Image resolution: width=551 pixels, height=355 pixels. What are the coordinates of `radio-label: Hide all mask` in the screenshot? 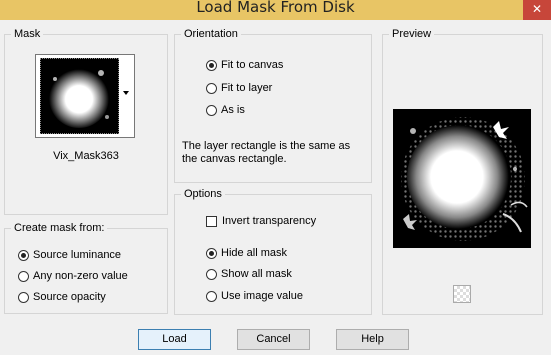 It's located at (254, 253).